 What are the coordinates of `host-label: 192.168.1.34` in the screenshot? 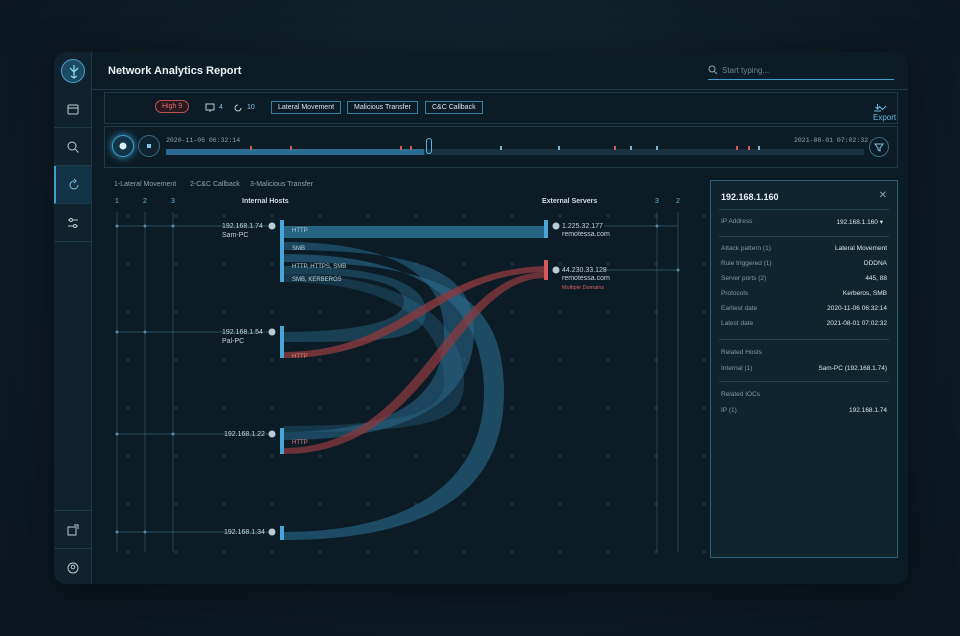 It's located at (244, 532).